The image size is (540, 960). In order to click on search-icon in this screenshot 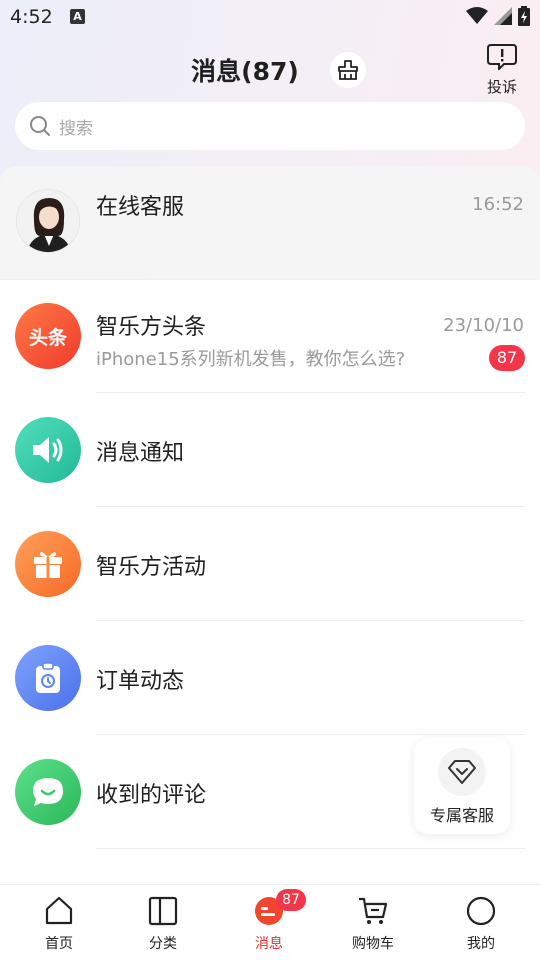, I will do `click(40, 126)`.